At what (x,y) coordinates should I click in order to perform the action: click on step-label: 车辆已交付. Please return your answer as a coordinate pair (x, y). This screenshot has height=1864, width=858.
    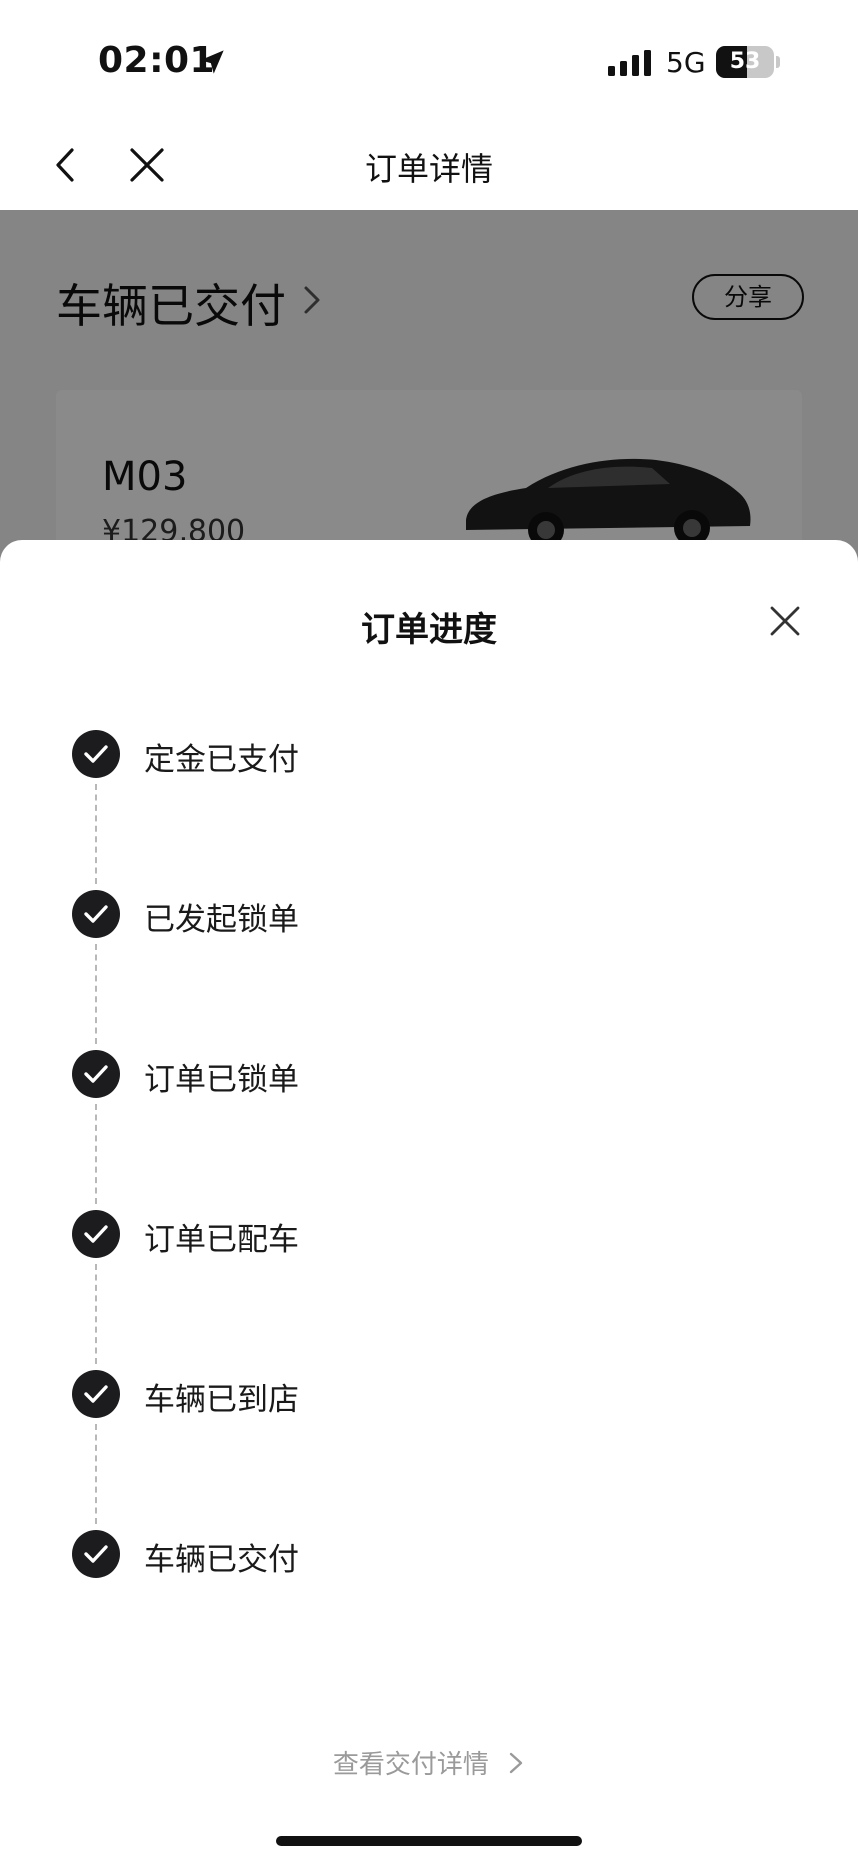
    Looking at the image, I should click on (221, 1560).